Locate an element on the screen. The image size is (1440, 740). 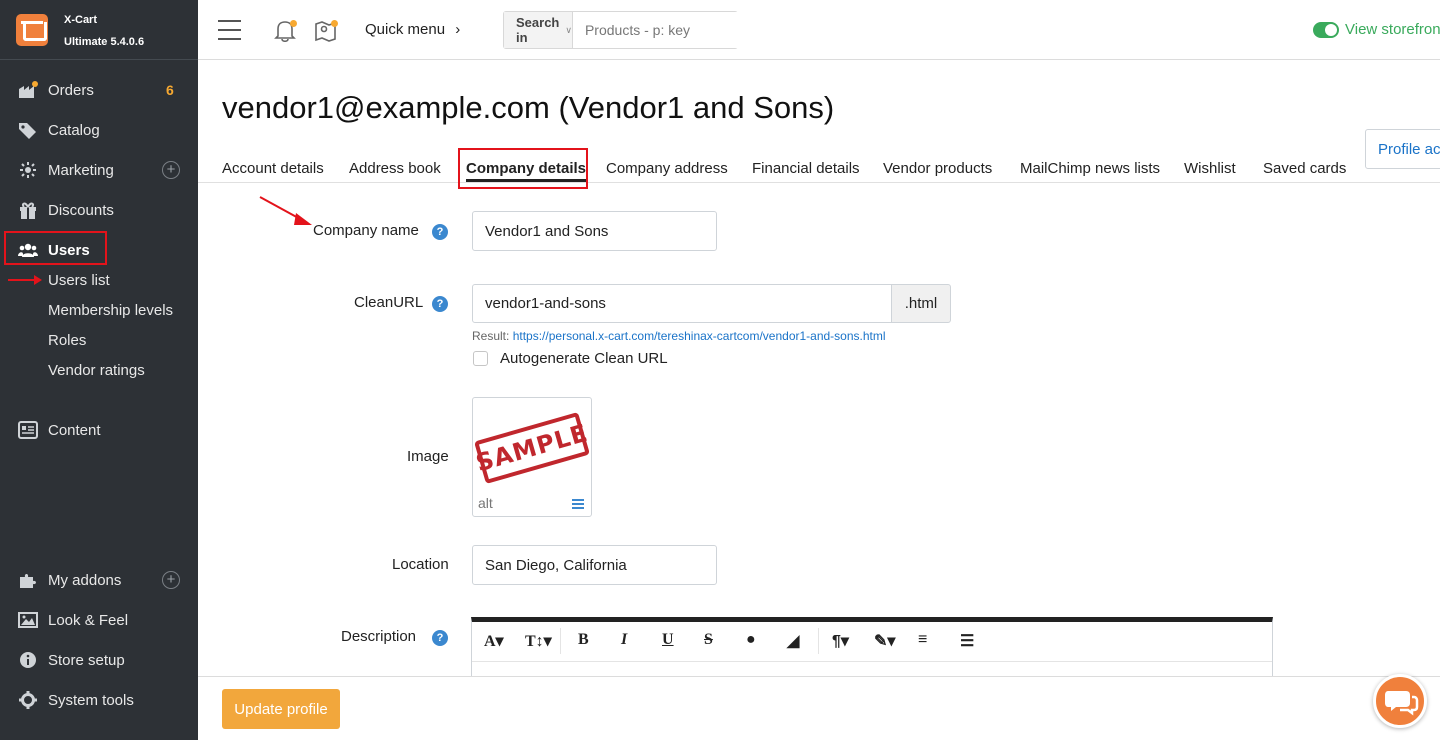
bell-icon is located at coordinates (285, 30).